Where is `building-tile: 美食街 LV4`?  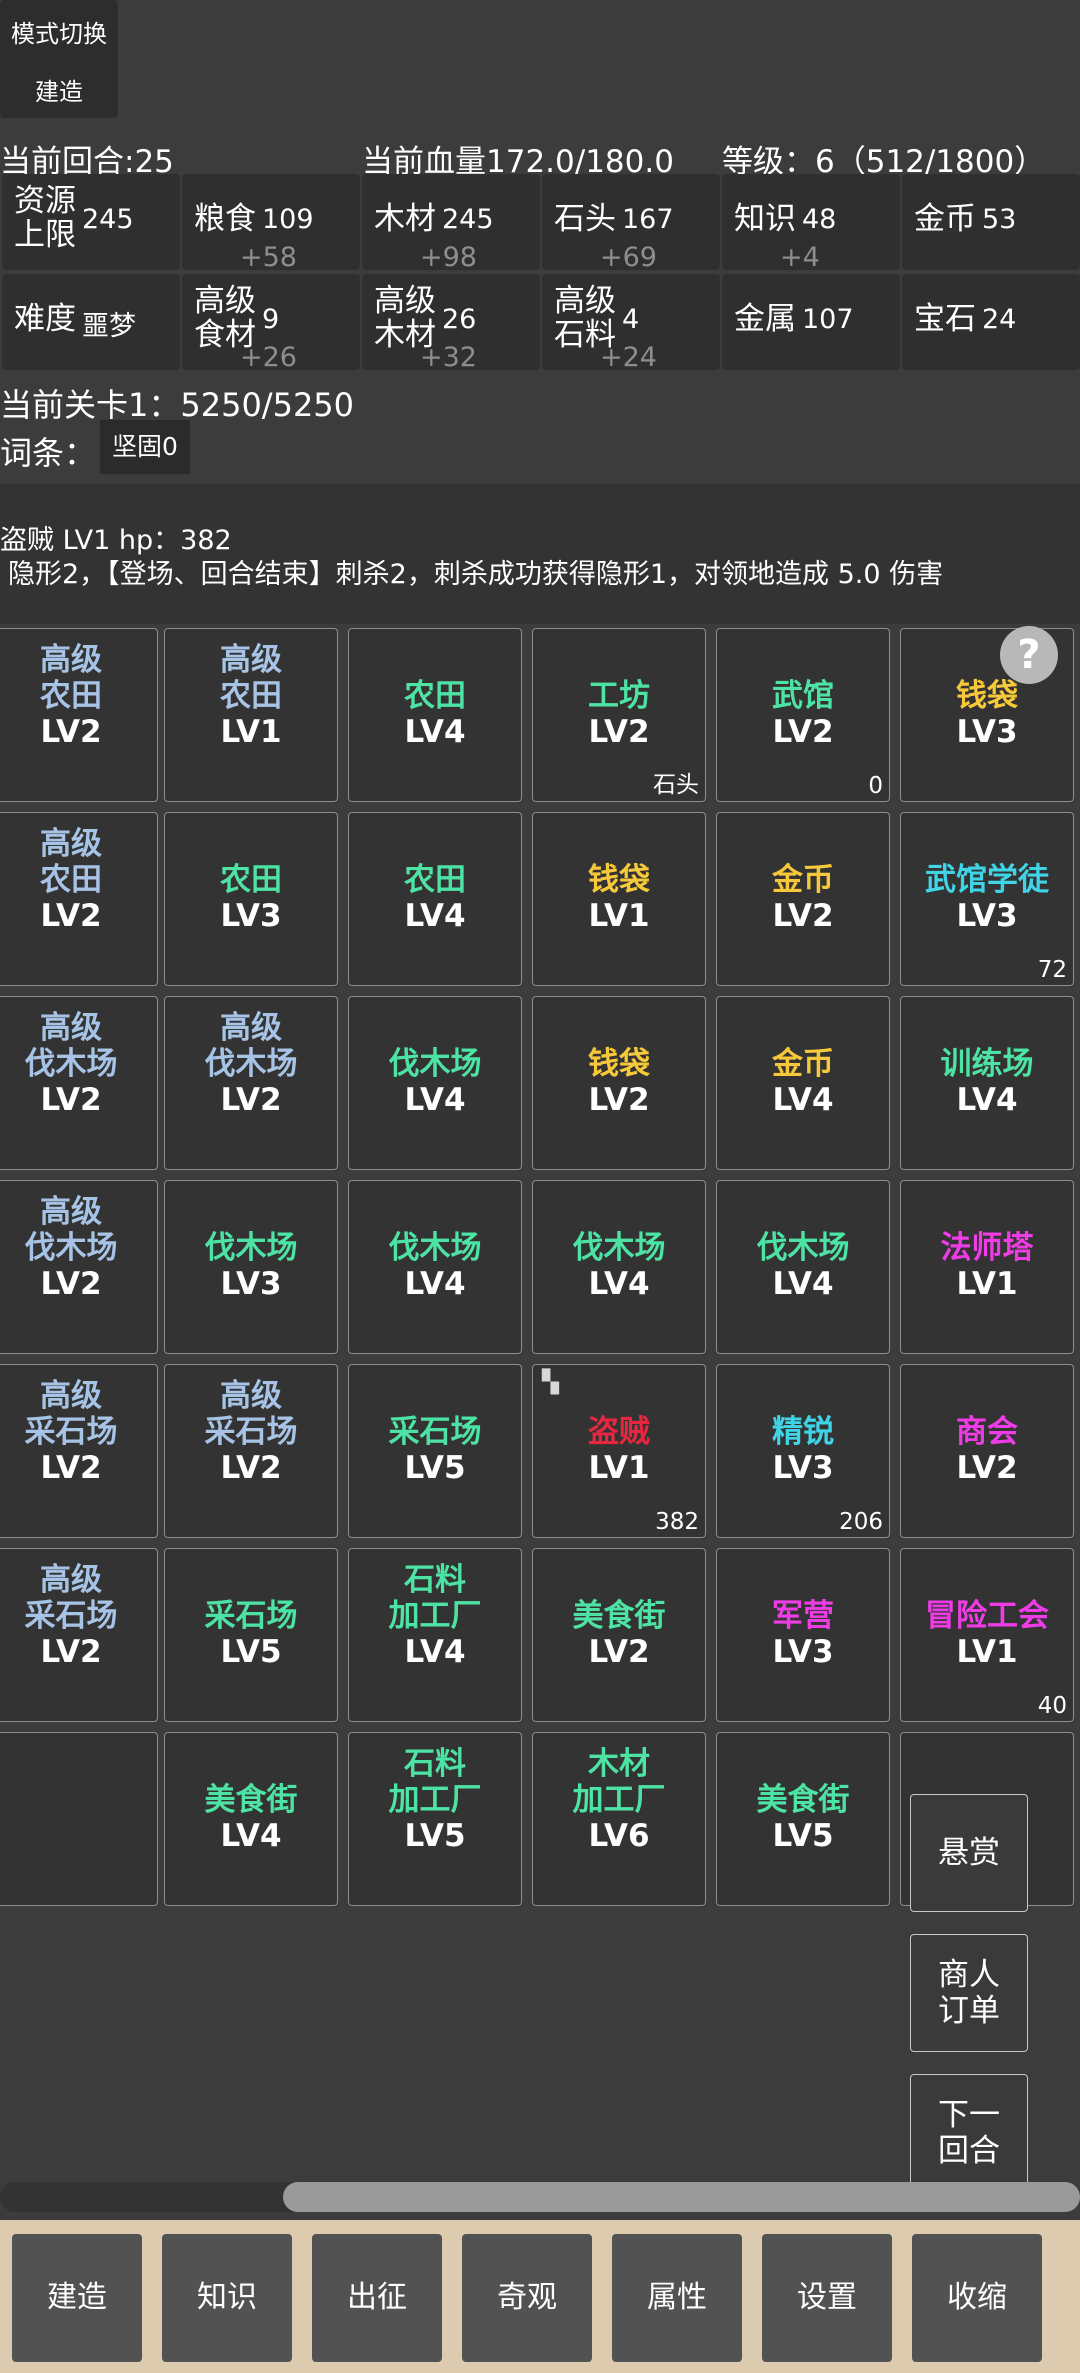 building-tile: 美食街 LV4 is located at coordinates (251, 1819).